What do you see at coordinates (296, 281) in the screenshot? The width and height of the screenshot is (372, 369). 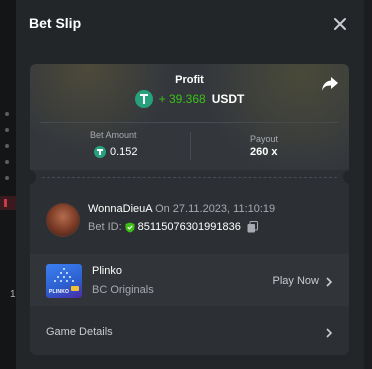 I see `play-now-button: Play Now` at bounding box center [296, 281].